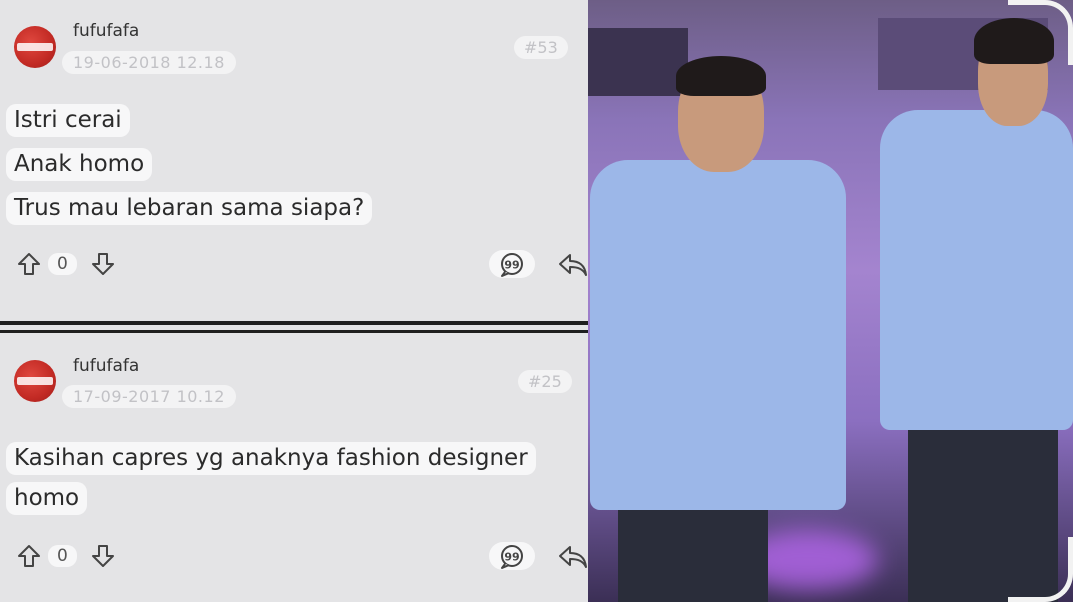  What do you see at coordinates (79, 164) in the screenshot?
I see `post-text-line: Anak homo` at bounding box center [79, 164].